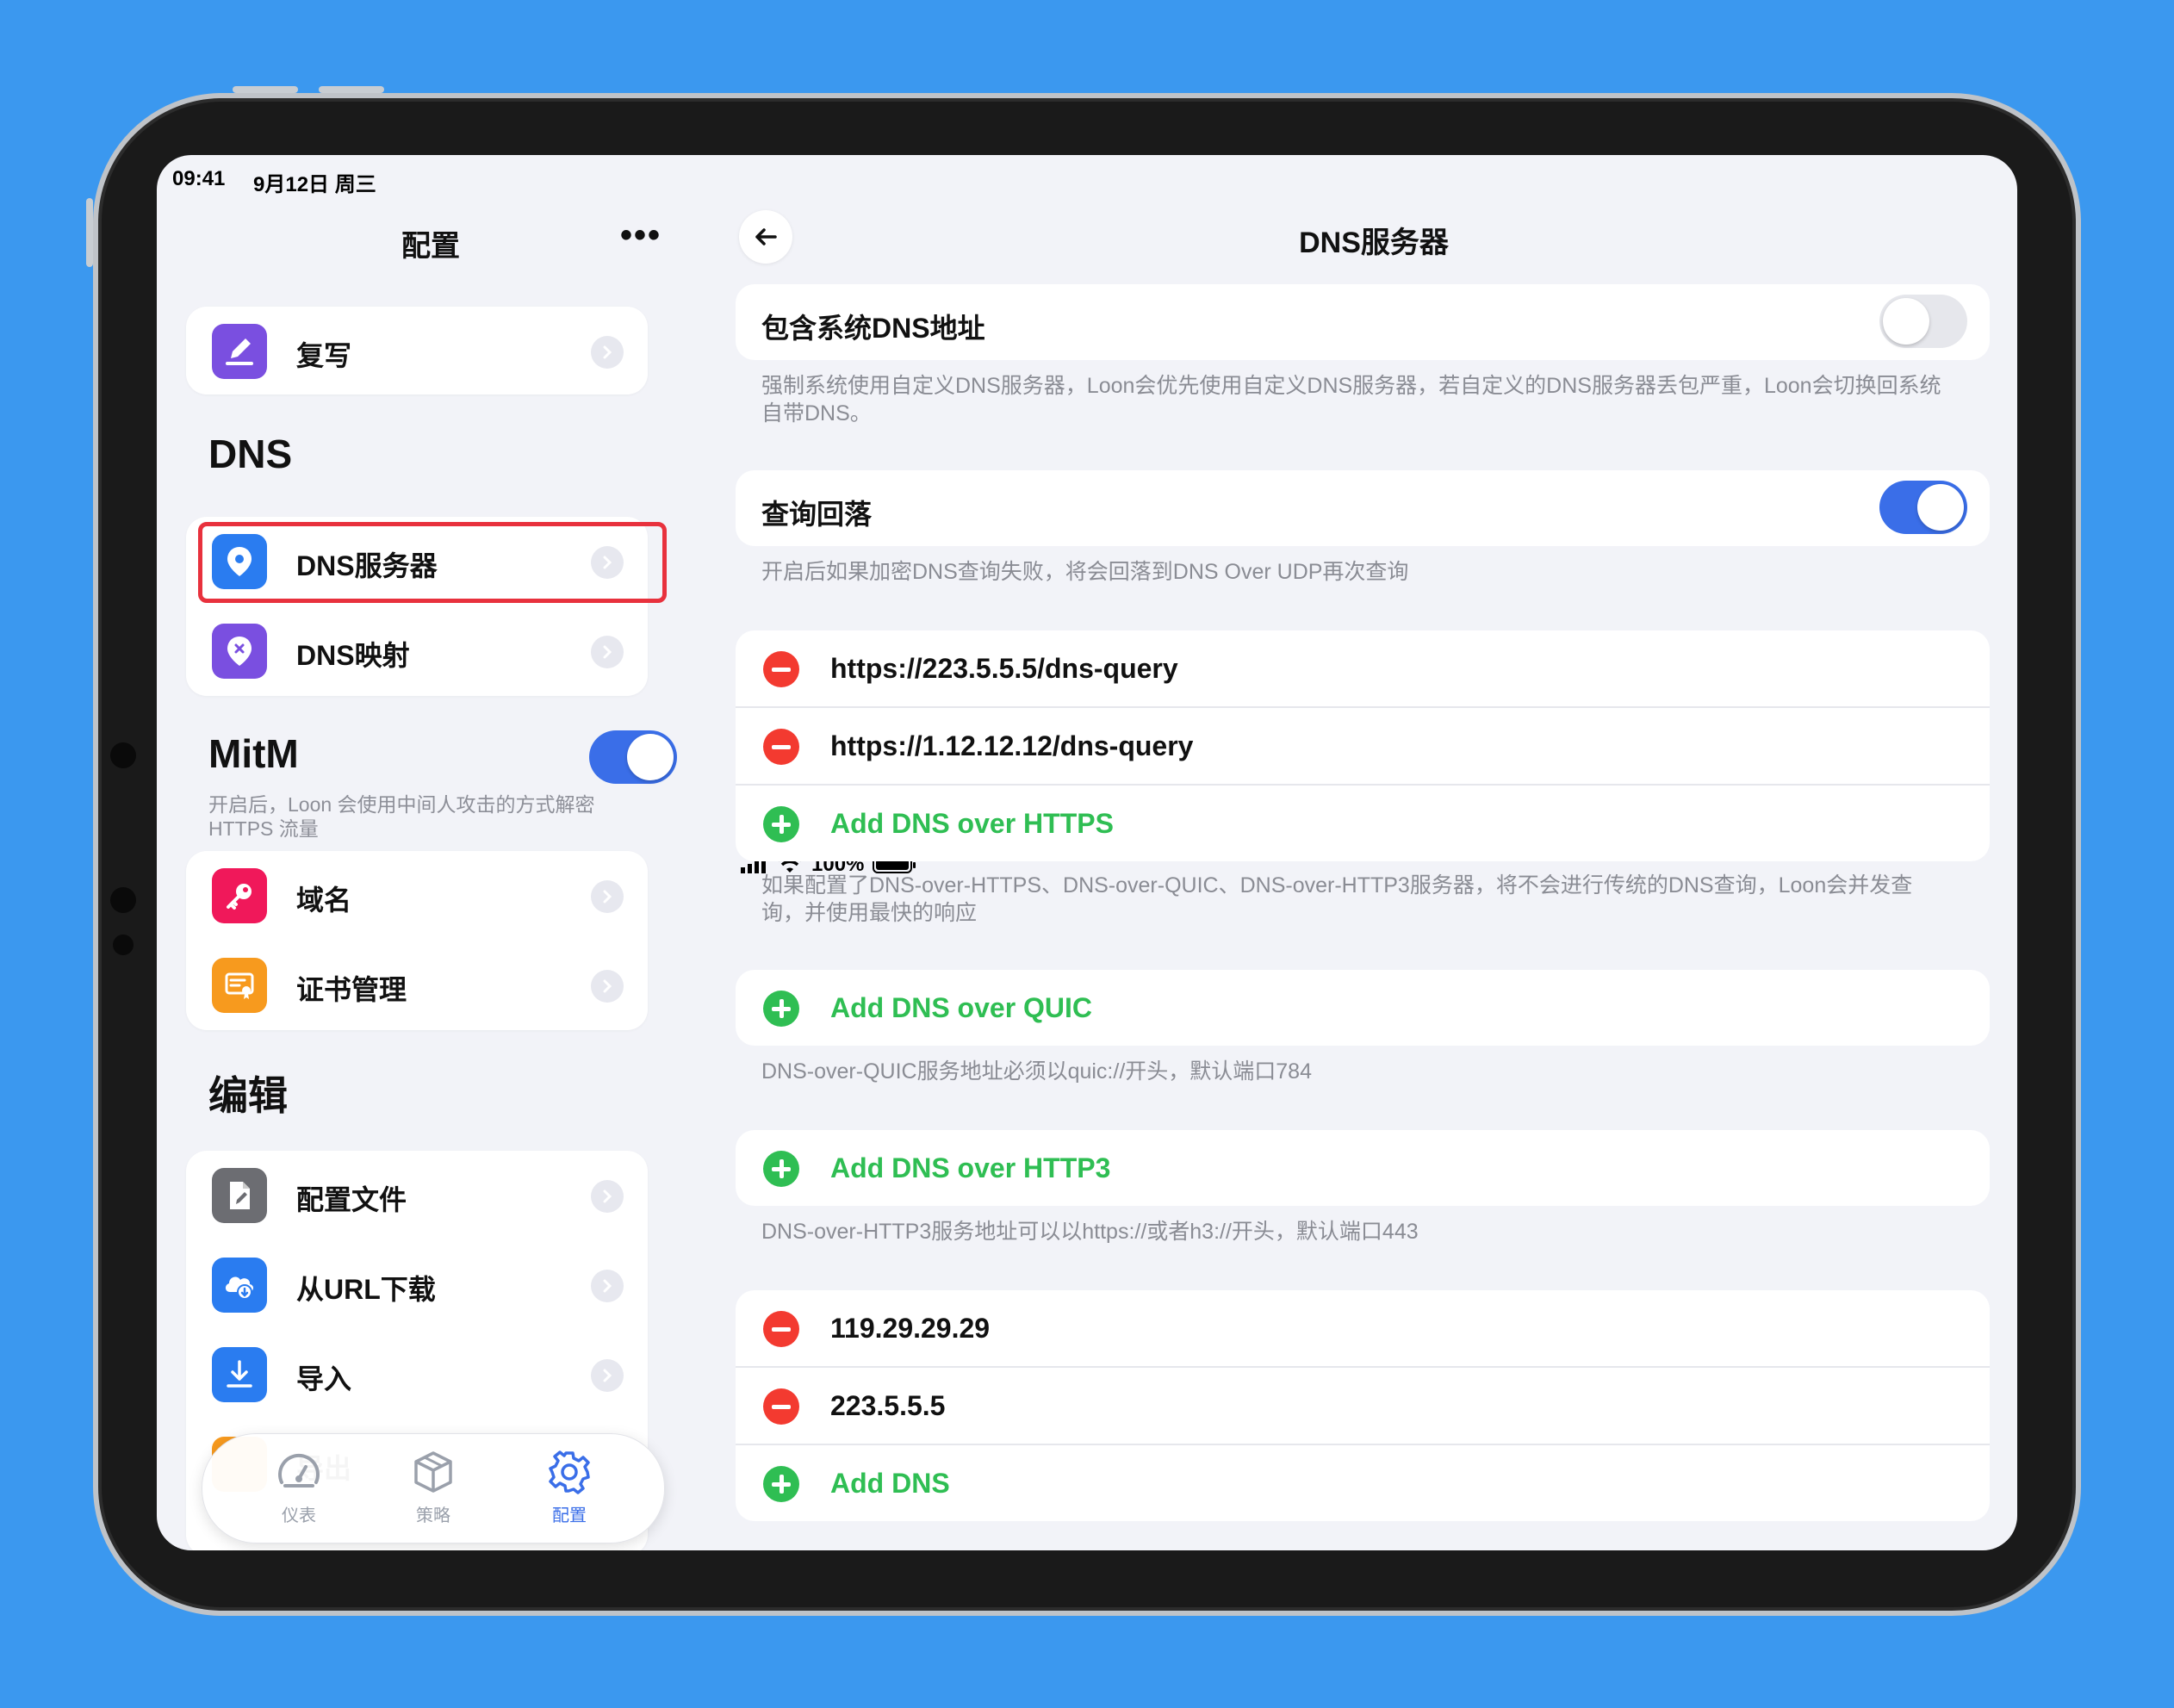  What do you see at coordinates (1363, 823) in the screenshot?
I see `add-doh-button: Add DNS over HTTPS` at bounding box center [1363, 823].